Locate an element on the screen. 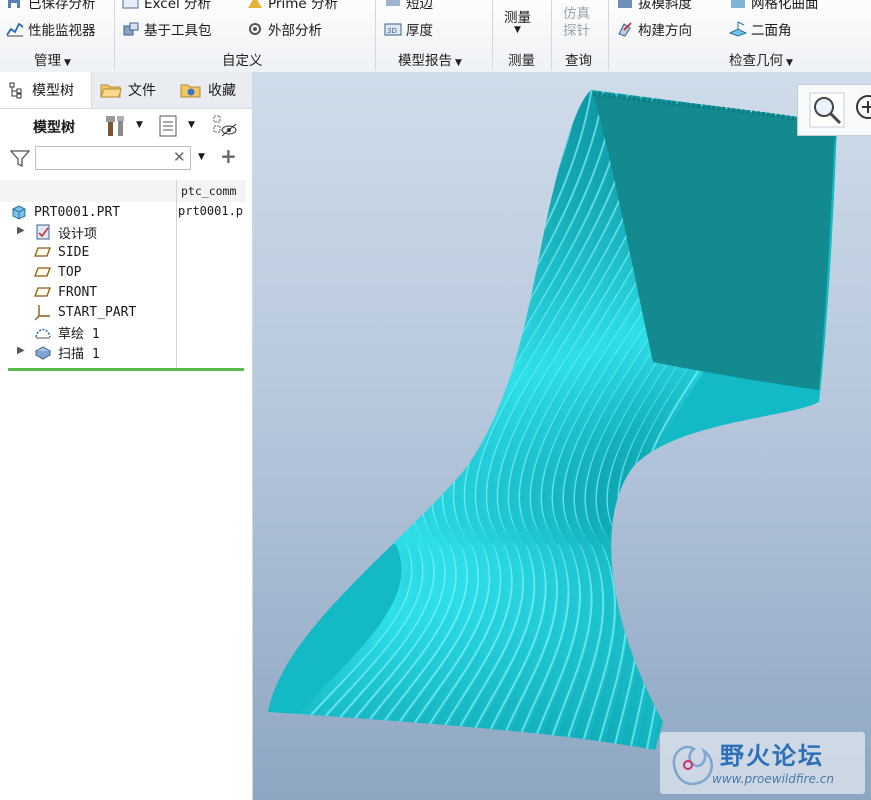  tree-item-label: 设计项 is located at coordinates (78, 234).